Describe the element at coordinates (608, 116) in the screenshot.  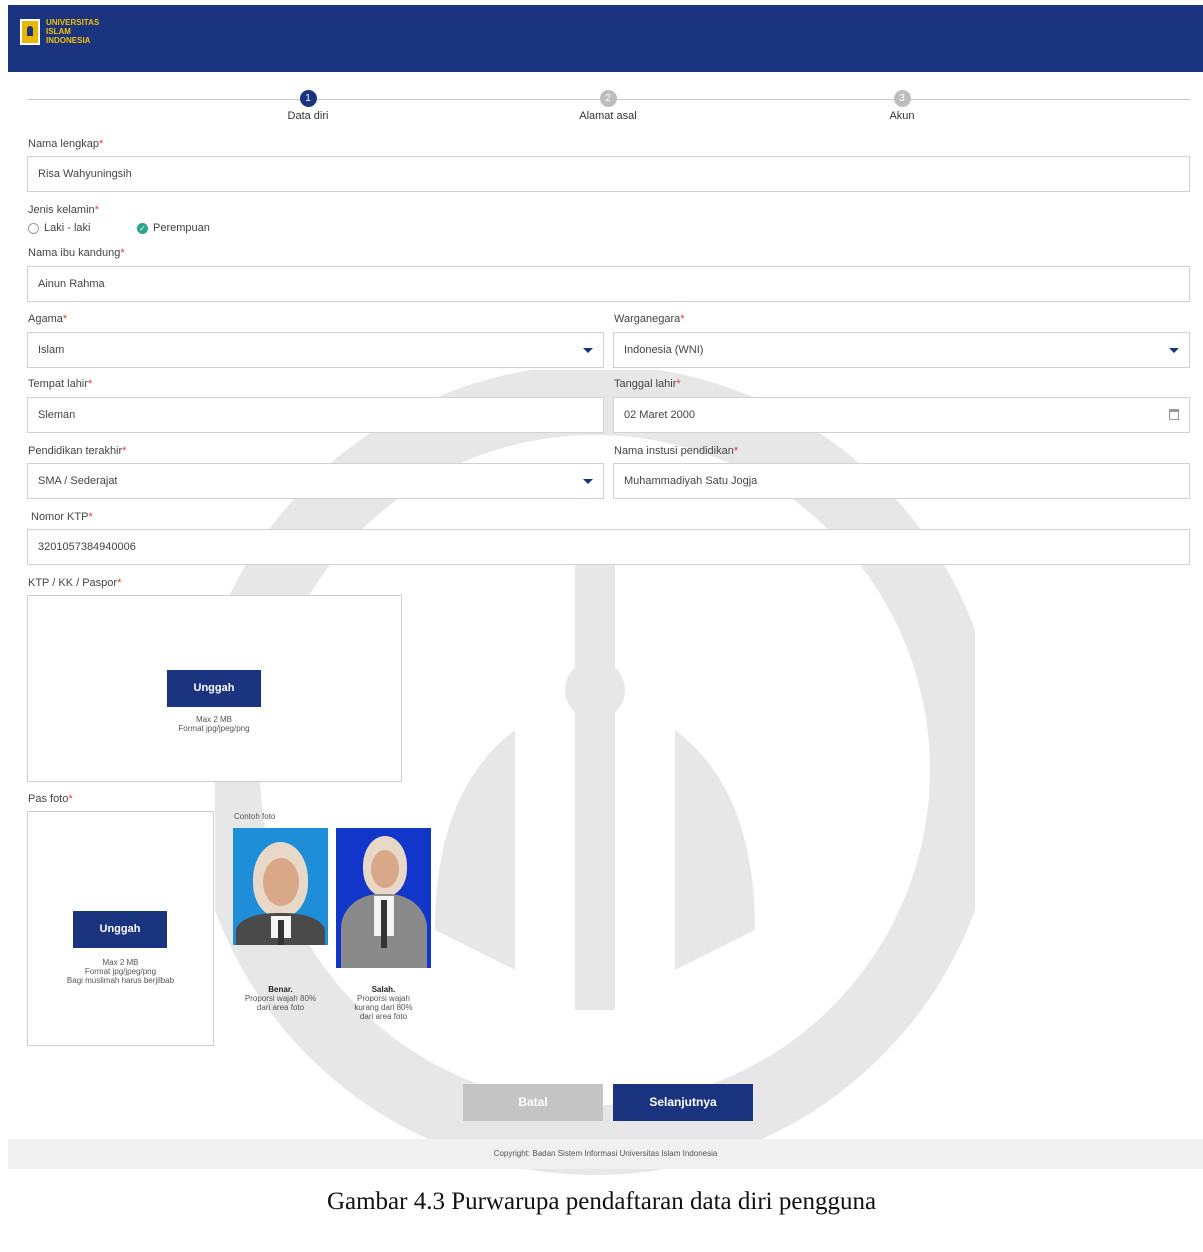
I see `step-label: Alamat asal` at that location.